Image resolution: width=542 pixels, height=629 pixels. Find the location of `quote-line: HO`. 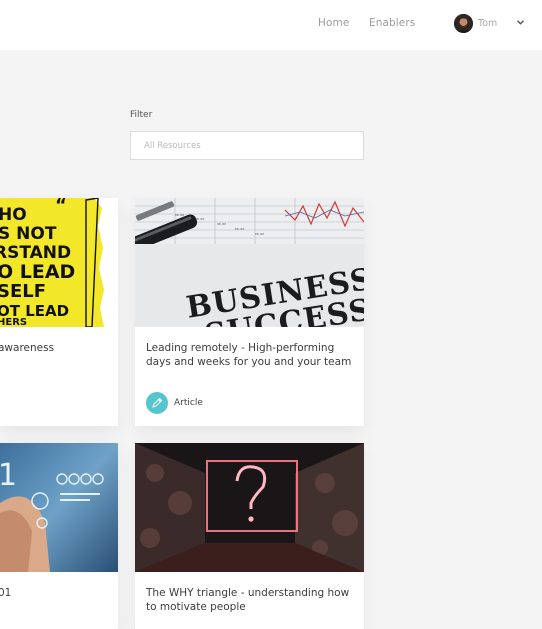

quote-line: HO is located at coordinates (13, 215).